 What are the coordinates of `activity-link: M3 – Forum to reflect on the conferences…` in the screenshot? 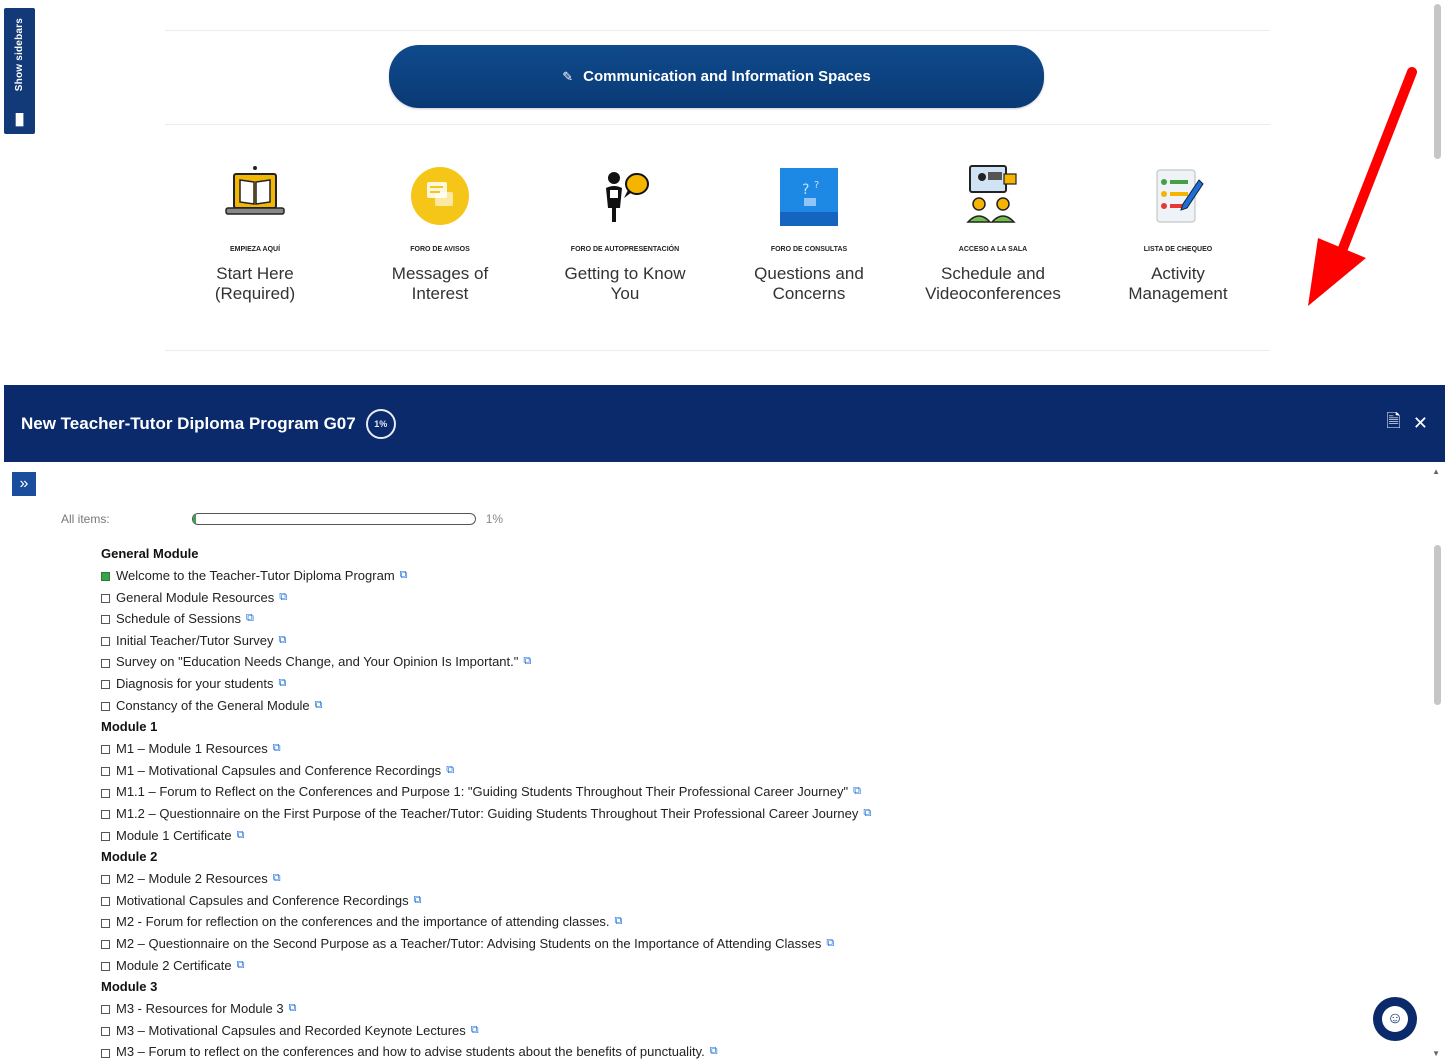 It's located at (410, 1052).